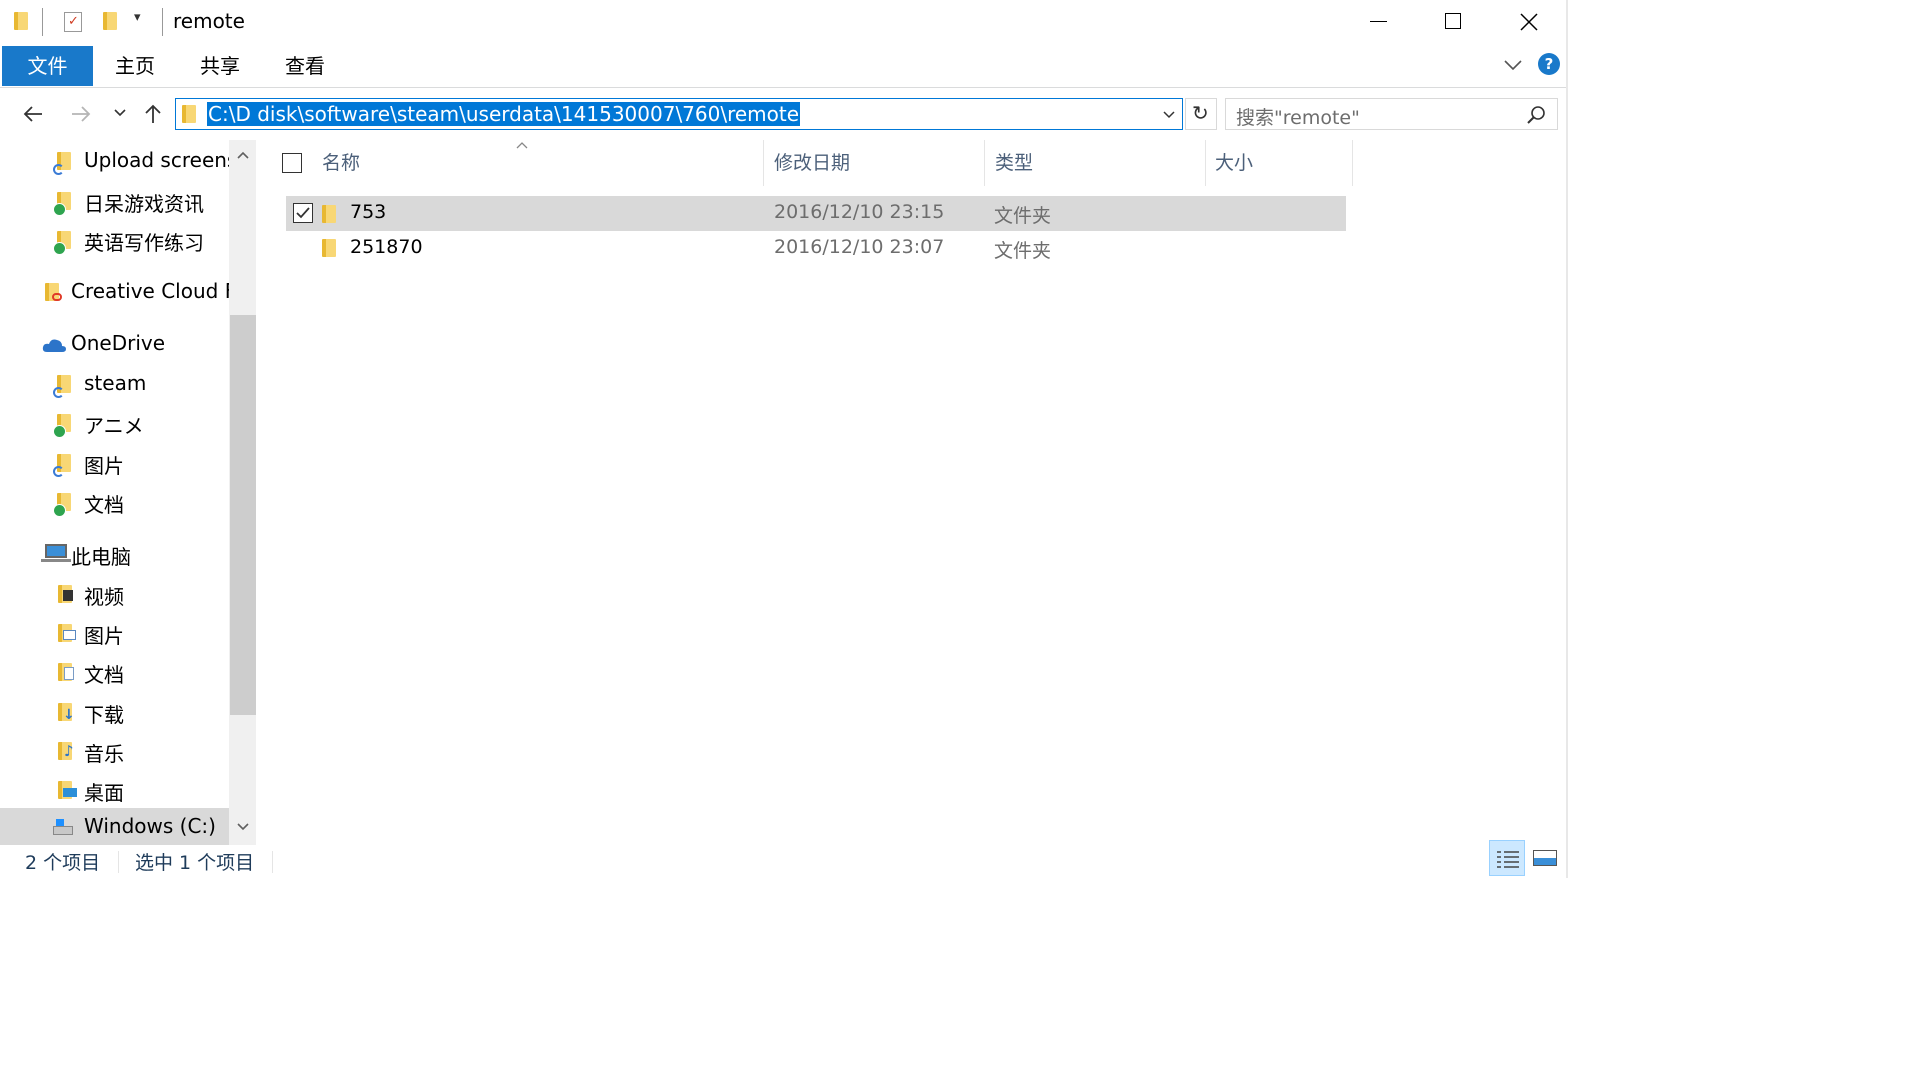 This screenshot has height=1073, width=1917. What do you see at coordinates (386, 247) in the screenshot?
I see `file-name: 251870` at bounding box center [386, 247].